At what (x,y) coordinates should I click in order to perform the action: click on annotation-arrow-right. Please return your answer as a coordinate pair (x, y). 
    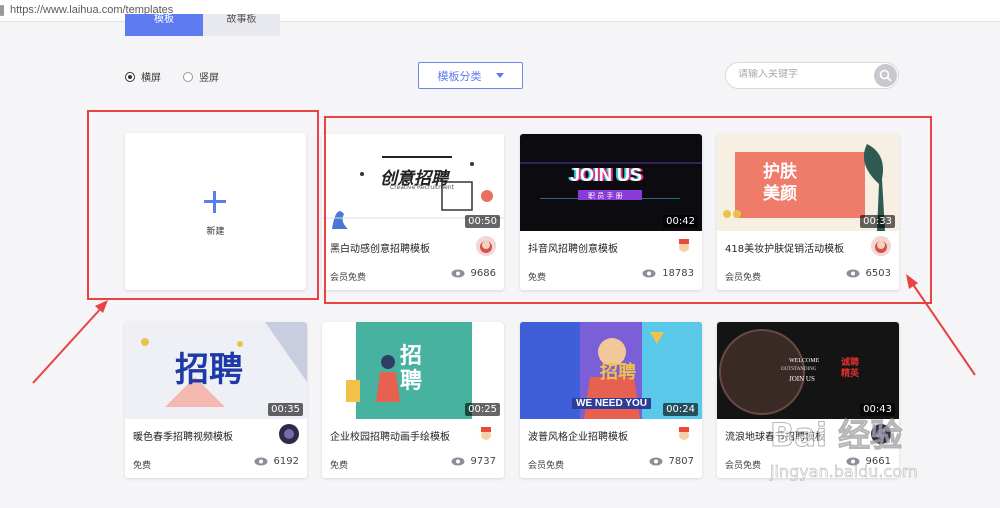
    Looking at the image, I should click on (942, 327).